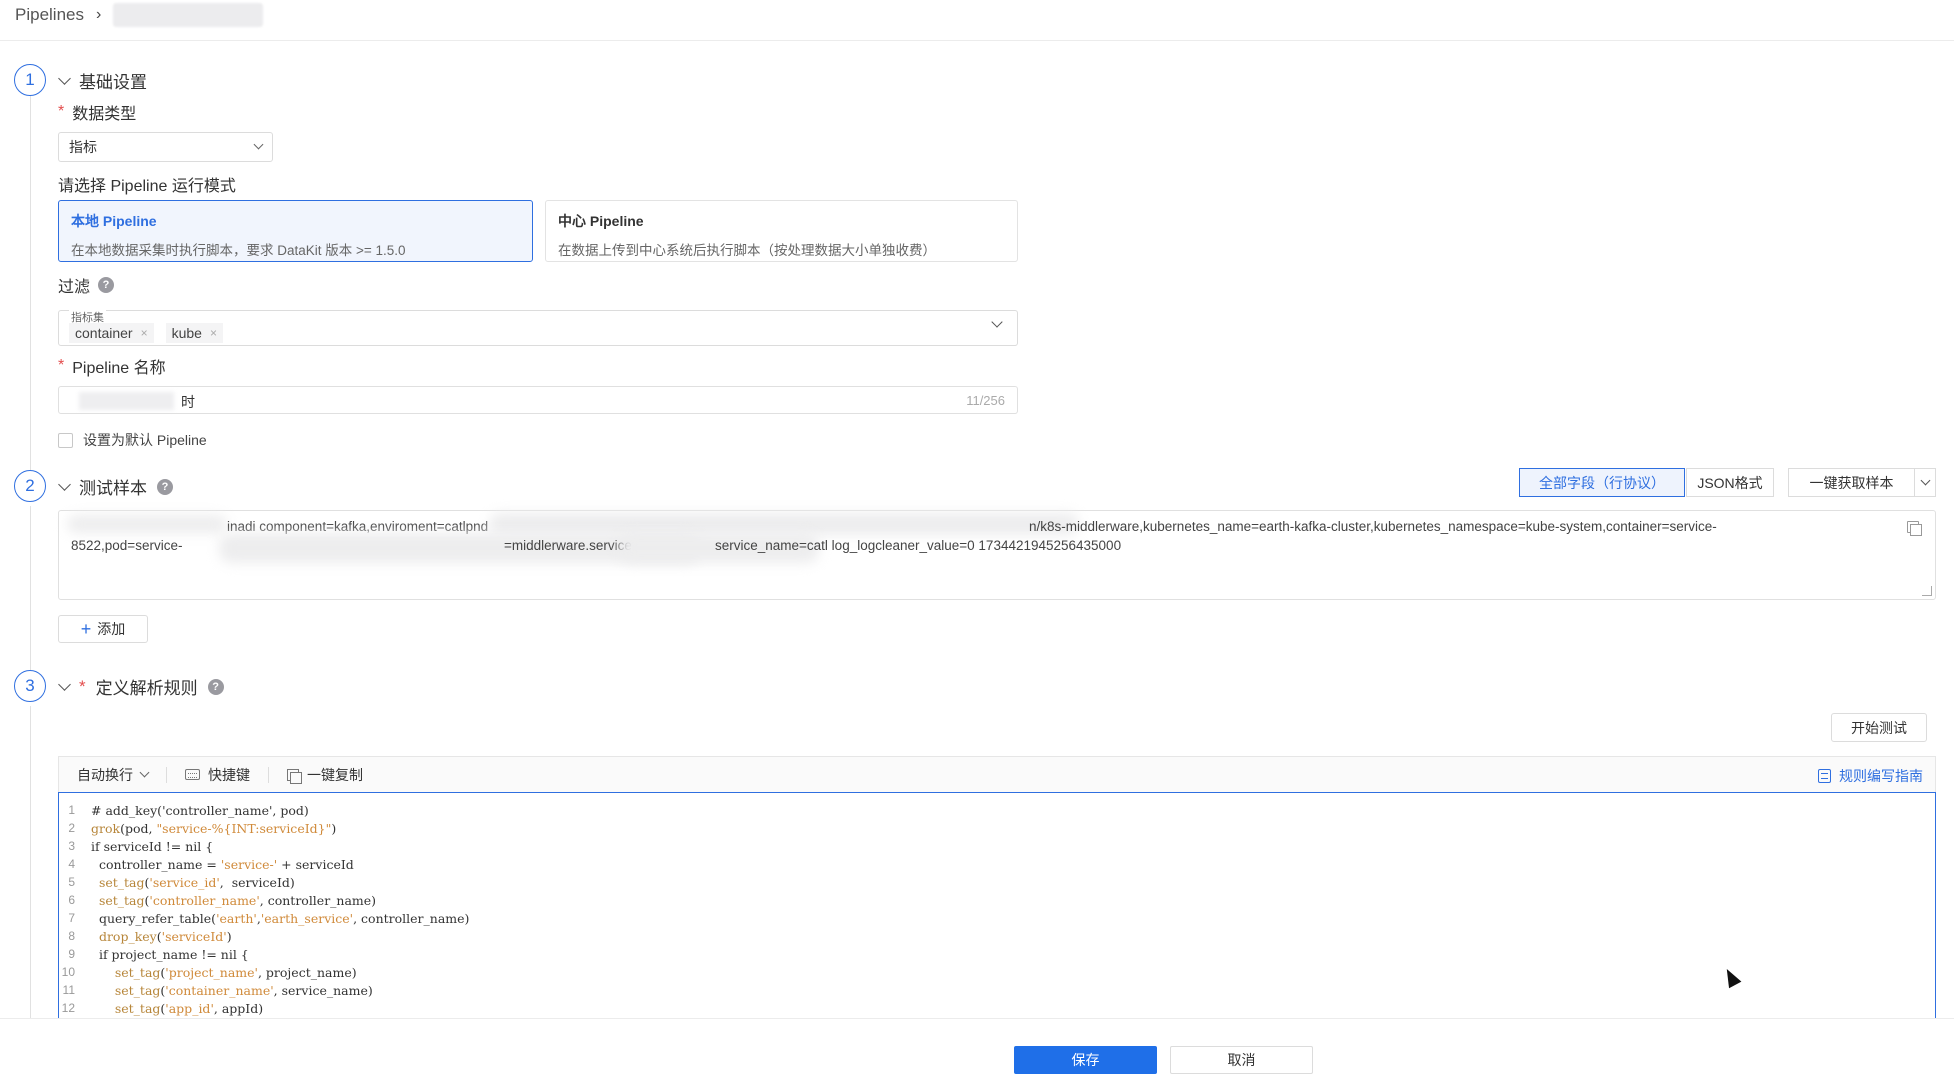 The height and width of the screenshot is (1092, 1954). Describe the element at coordinates (86, 285) in the screenshot. I see `filter-label: 过滤 ?` at that location.